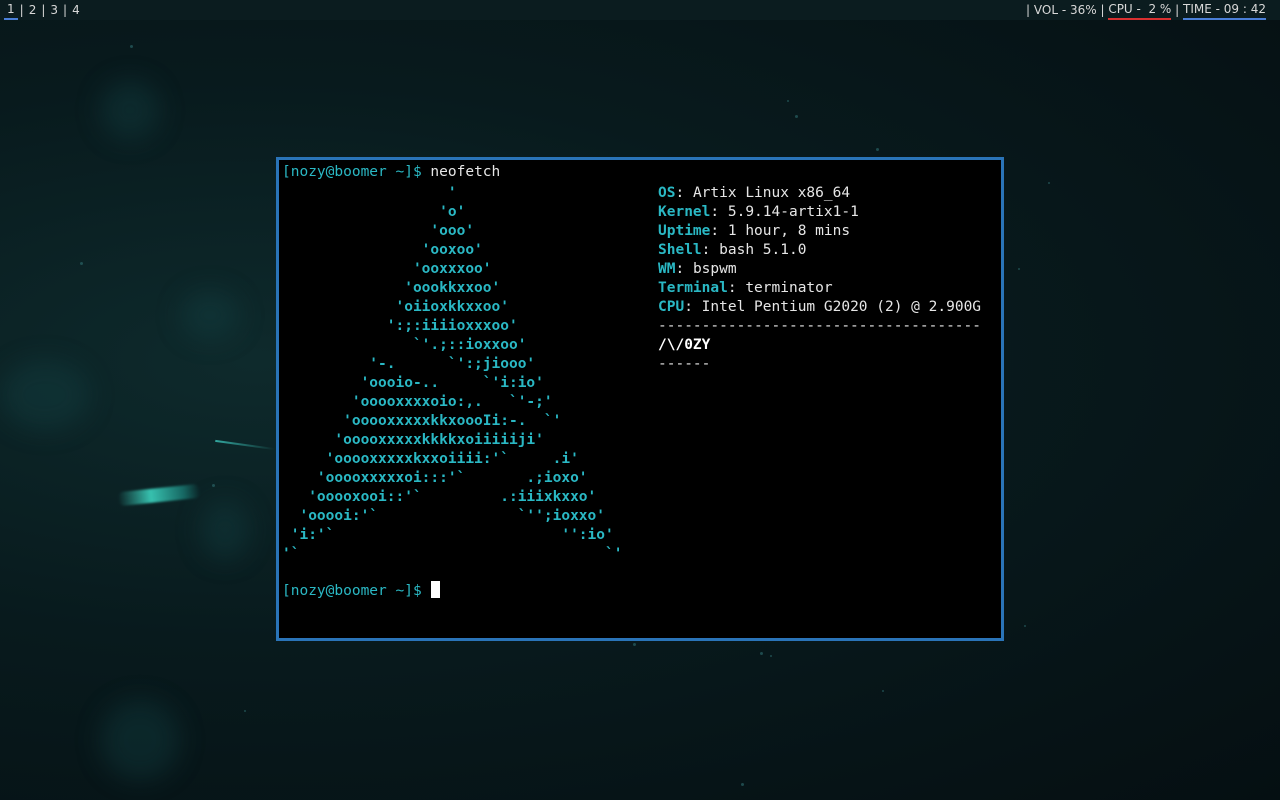  I want to click on user-tag: /\/0ZY, so click(684, 345).